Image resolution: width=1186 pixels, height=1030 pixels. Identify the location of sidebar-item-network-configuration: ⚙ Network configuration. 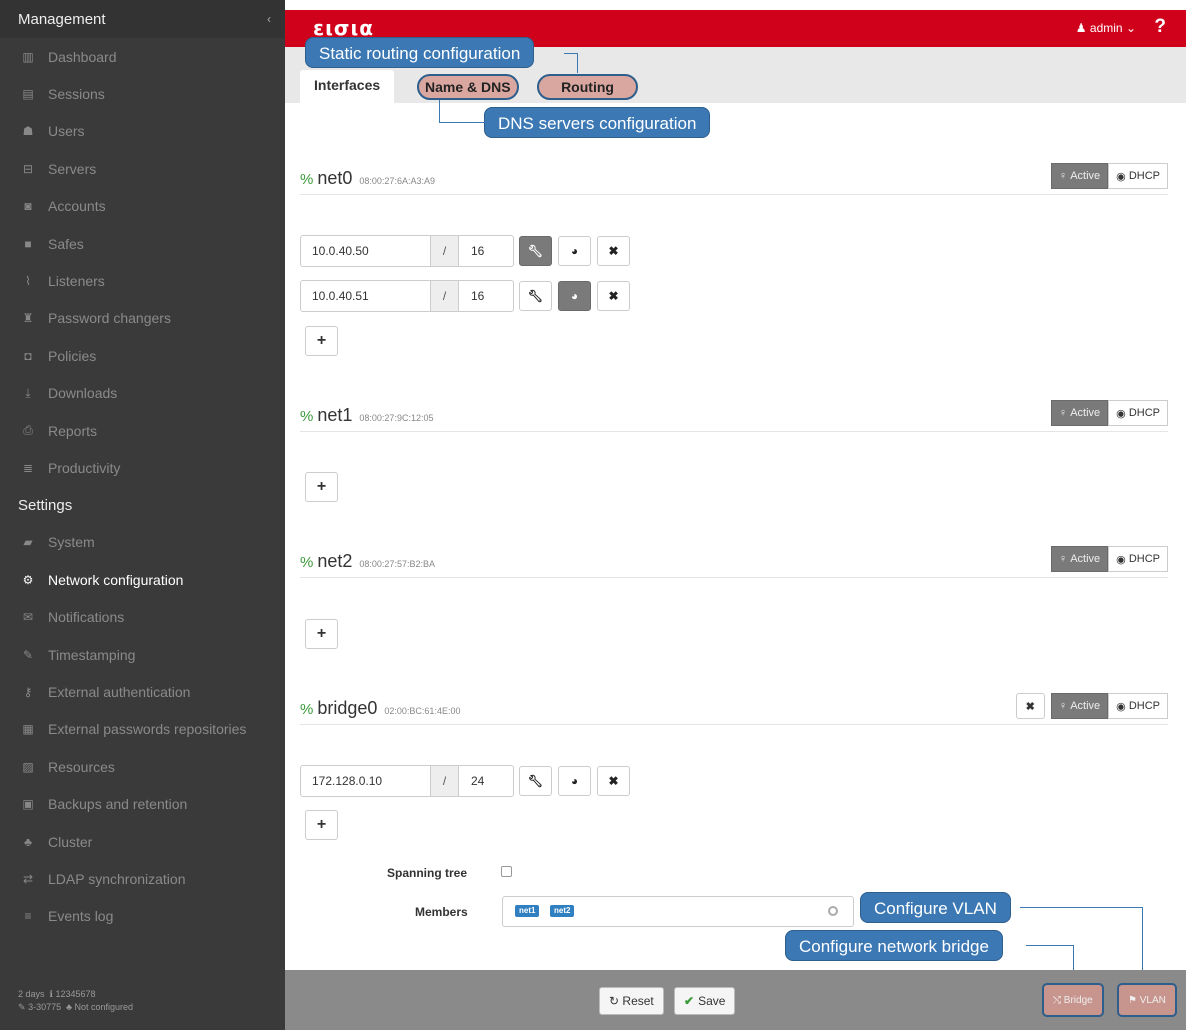
(142, 579).